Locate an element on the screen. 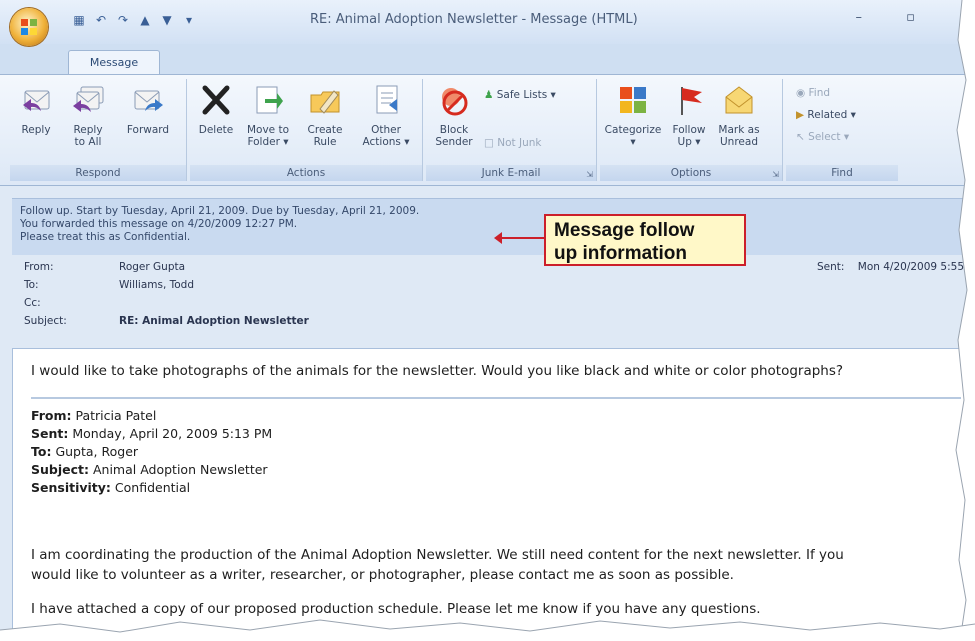 The width and height of the screenshot is (975, 641). delete-x-icon is located at coordinates (216, 100).